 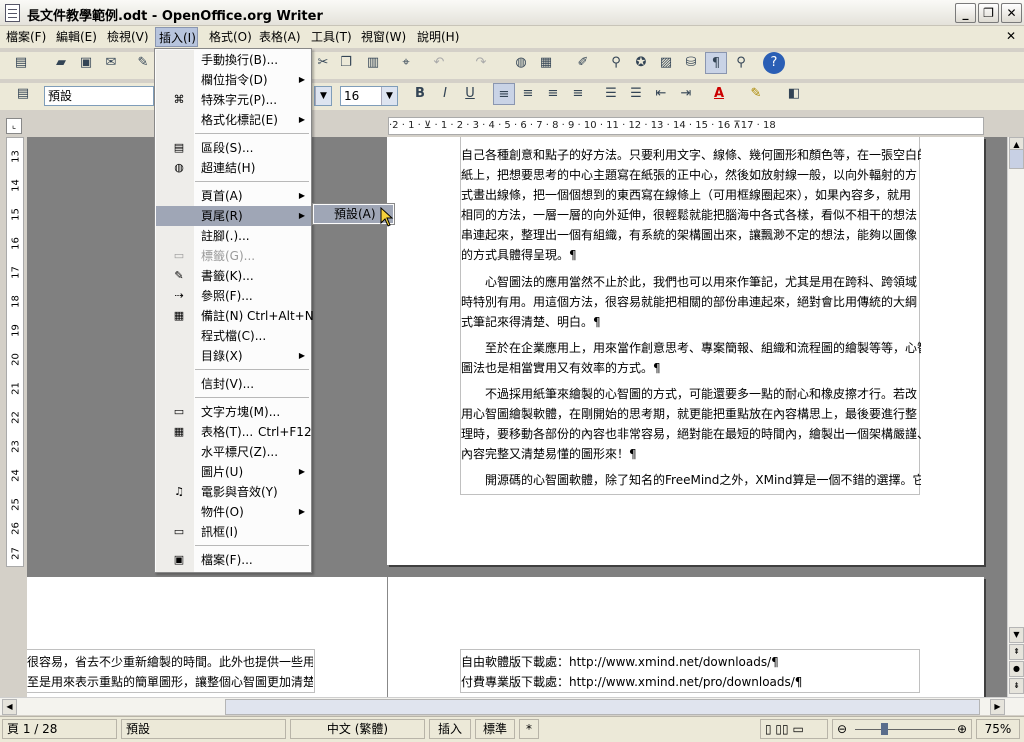 I want to click on navigate-icon: ●, so click(x=1016, y=669).